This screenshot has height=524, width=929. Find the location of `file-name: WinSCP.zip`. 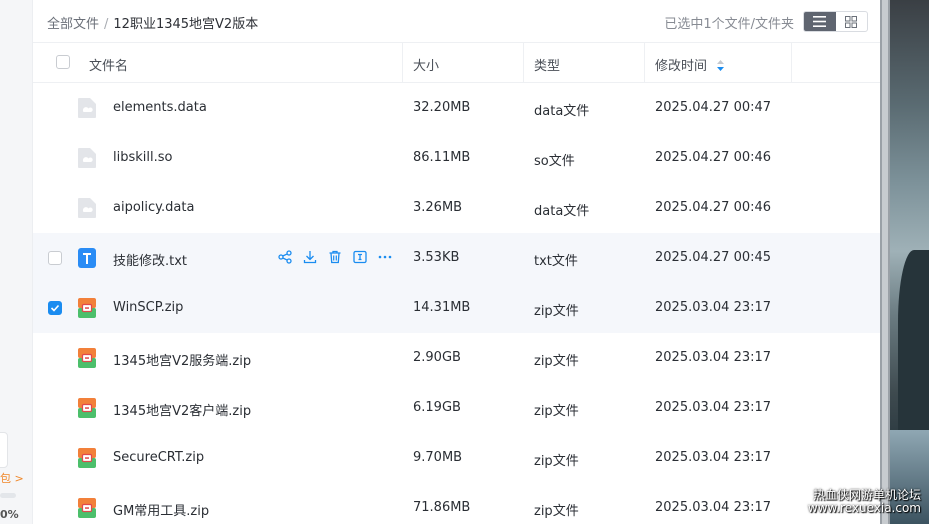

file-name: WinSCP.zip is located at coordinates (148, 307).